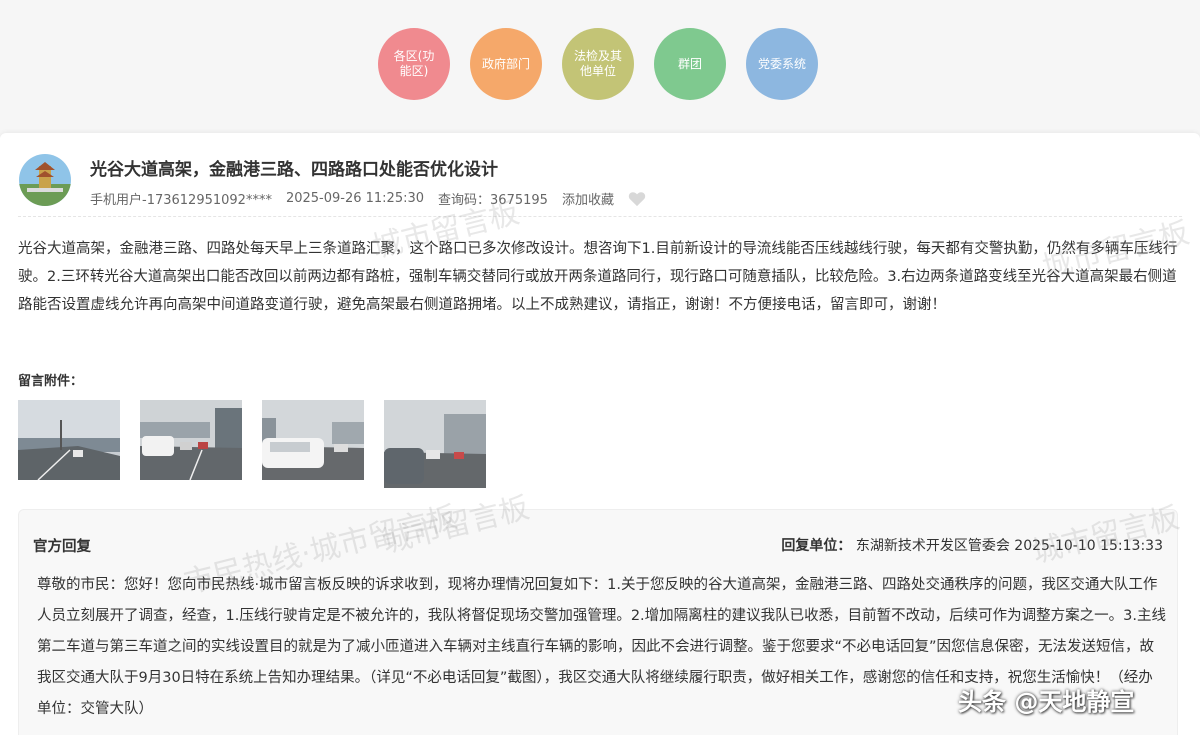 This screenshot has width=1200, height=735. Describe the element at coordinates (62, 547) in the screenshot. I see `reply-heading: 官方回复` at that location.